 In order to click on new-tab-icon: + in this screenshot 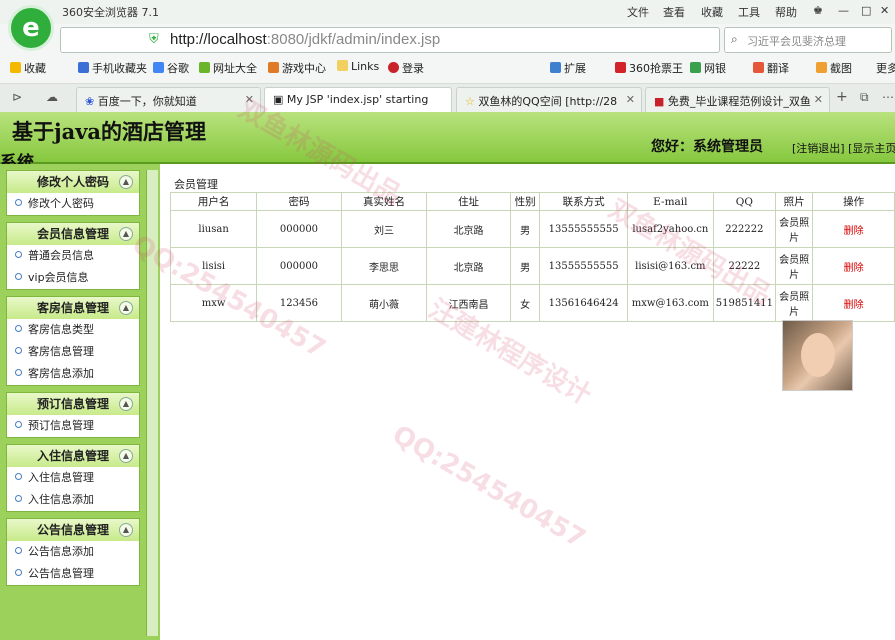, I will do `click(842, 97)`.